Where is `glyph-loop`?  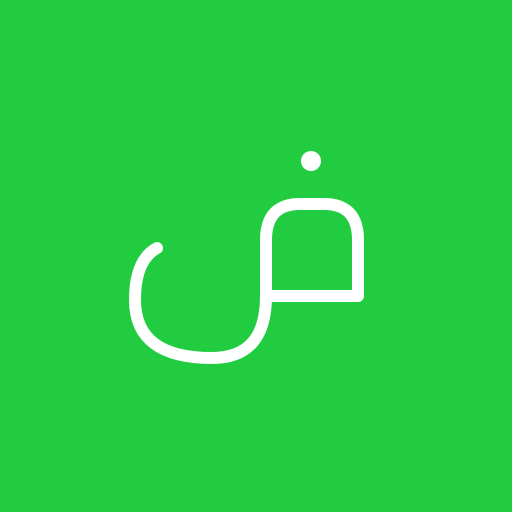
glyph-loop is located at coordinates (312, 250).